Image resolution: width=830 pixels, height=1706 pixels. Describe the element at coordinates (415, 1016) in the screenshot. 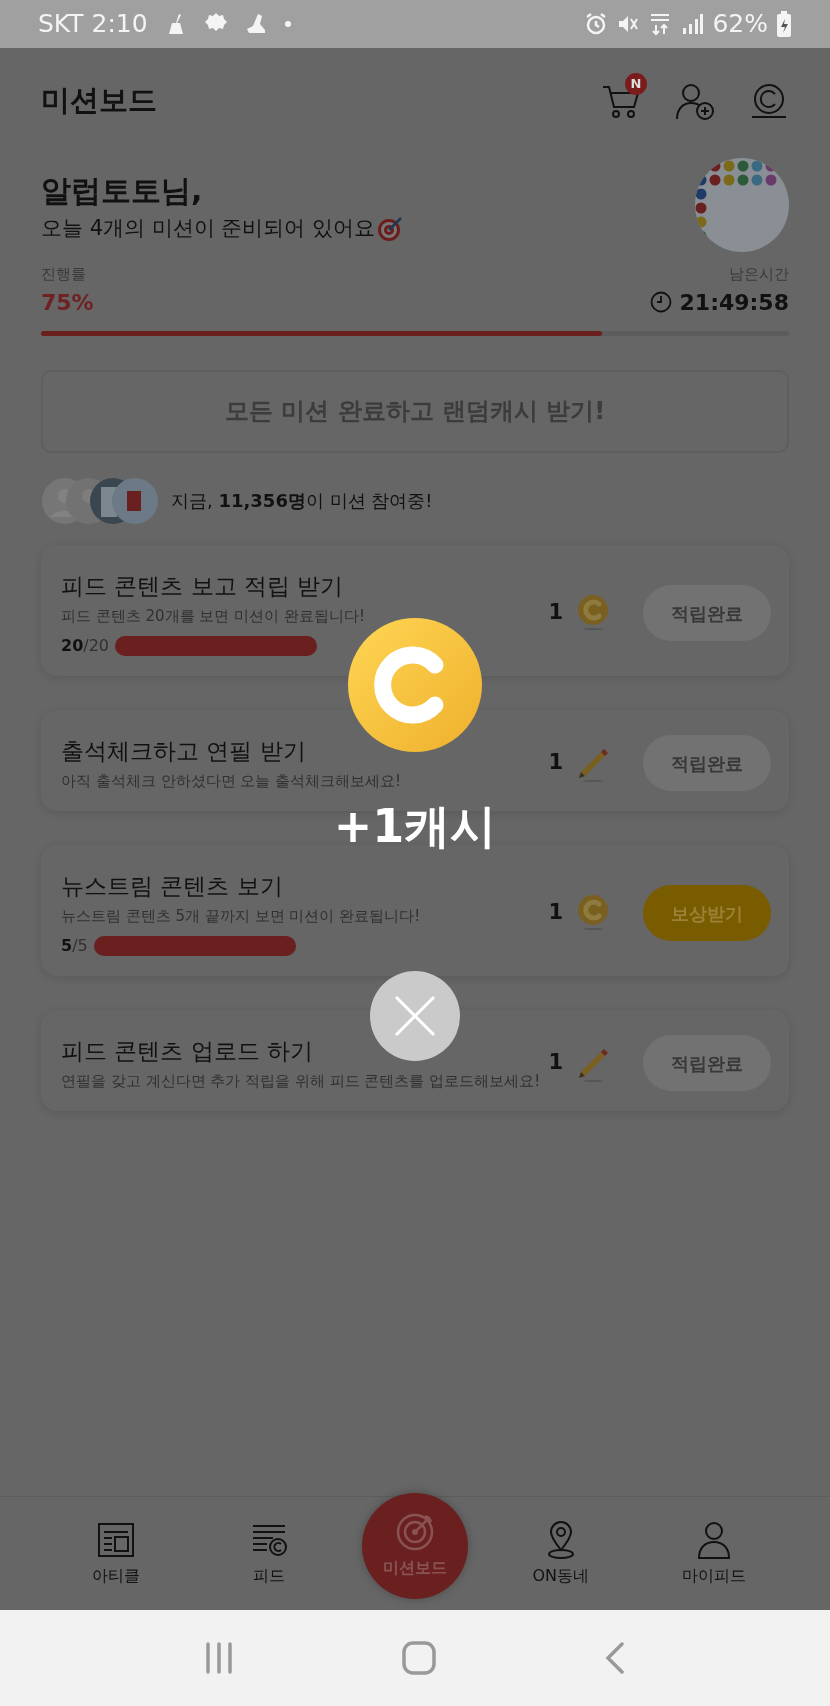

I see `close-icon` at that location.